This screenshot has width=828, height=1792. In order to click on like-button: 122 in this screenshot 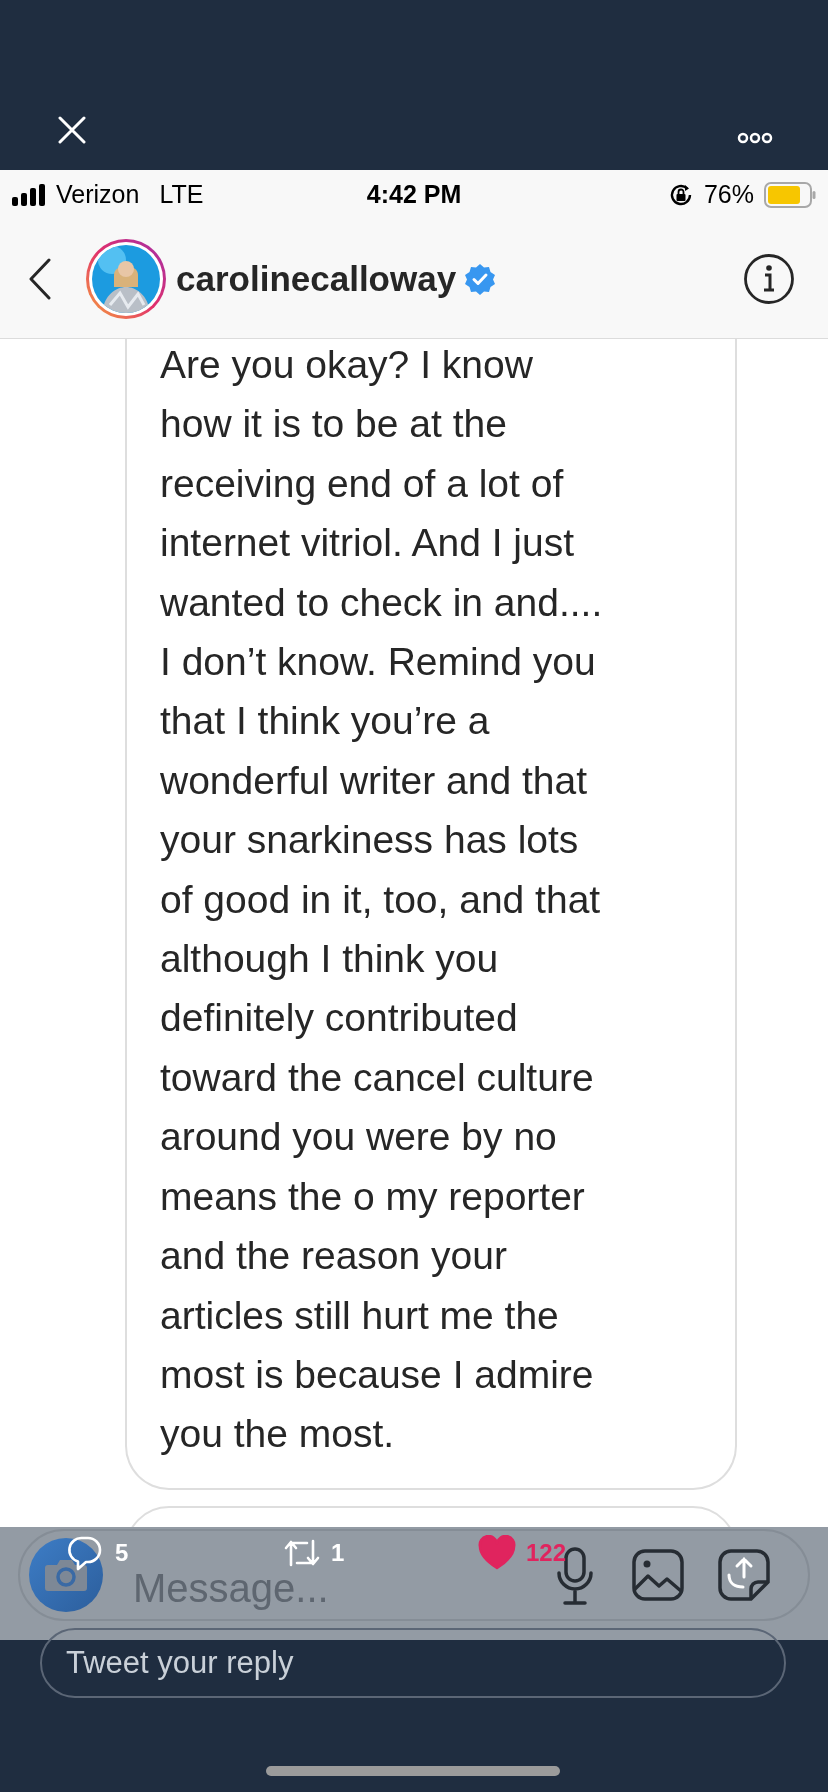, I will do `click(522, 1553)`.